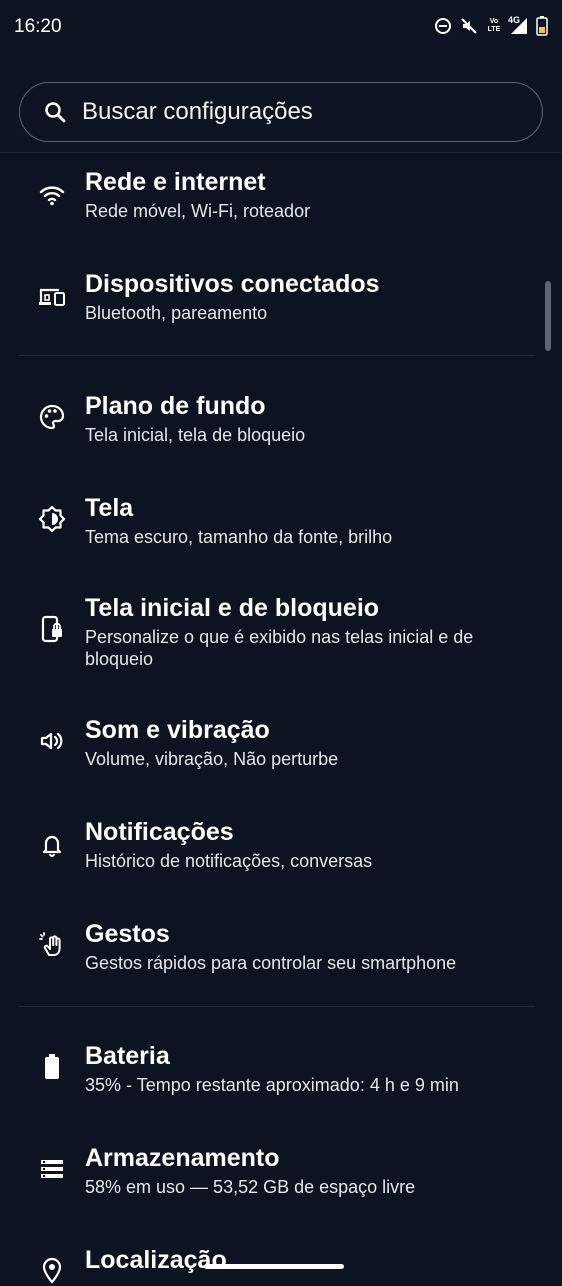  Describe the element at coordinates (109, 508) in the screenshot. I see `setting-title: Tela` at that location.